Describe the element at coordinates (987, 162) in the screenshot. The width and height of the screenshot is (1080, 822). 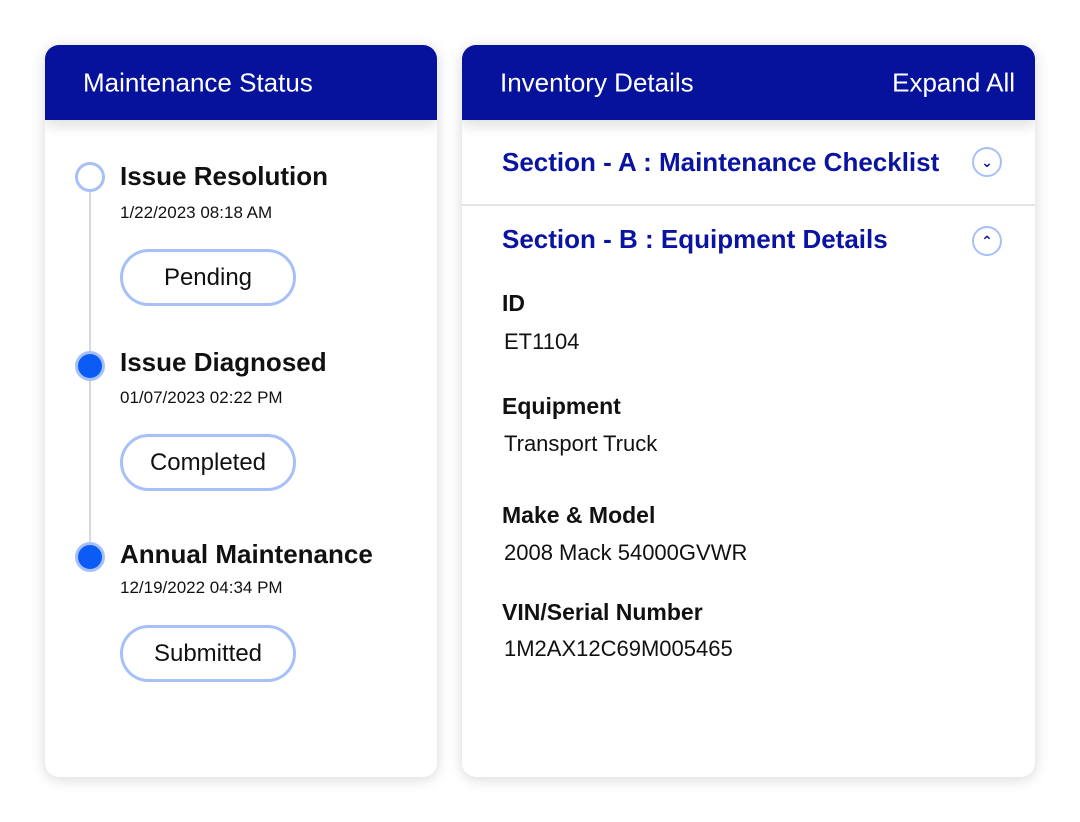
I see `chevron-down-icon: ⌄` at that location.